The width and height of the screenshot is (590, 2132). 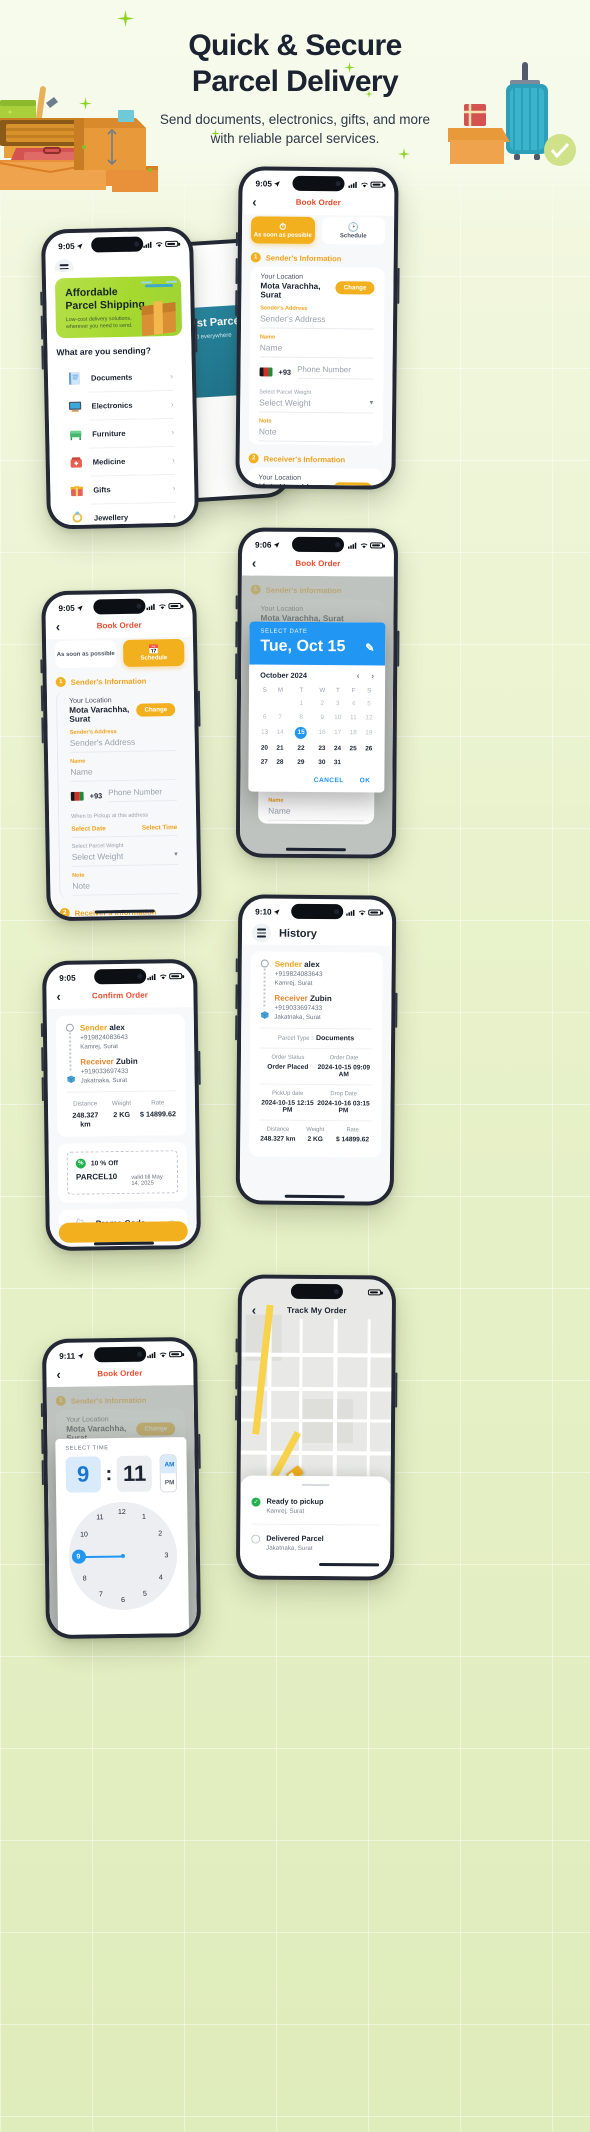 I want to click on calendar-day-selected: 15, so click(x=301, y=732).